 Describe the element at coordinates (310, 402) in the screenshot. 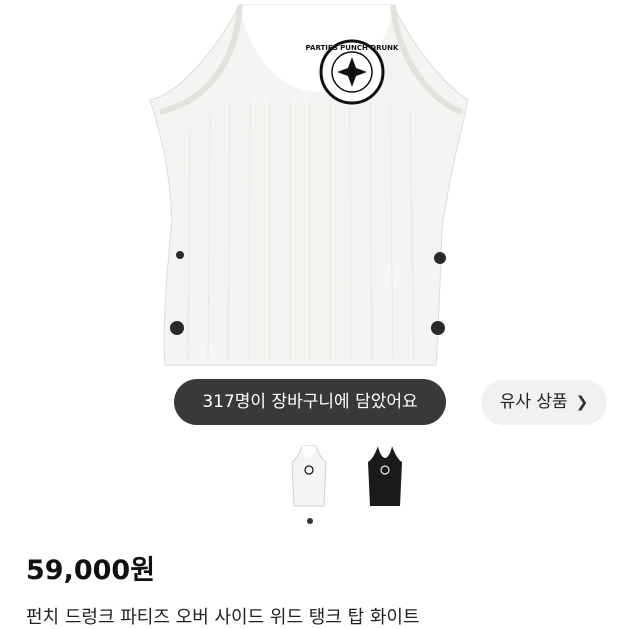

I see `cart-count-badge: 317명이 장바구니에 담았어요` at that location.